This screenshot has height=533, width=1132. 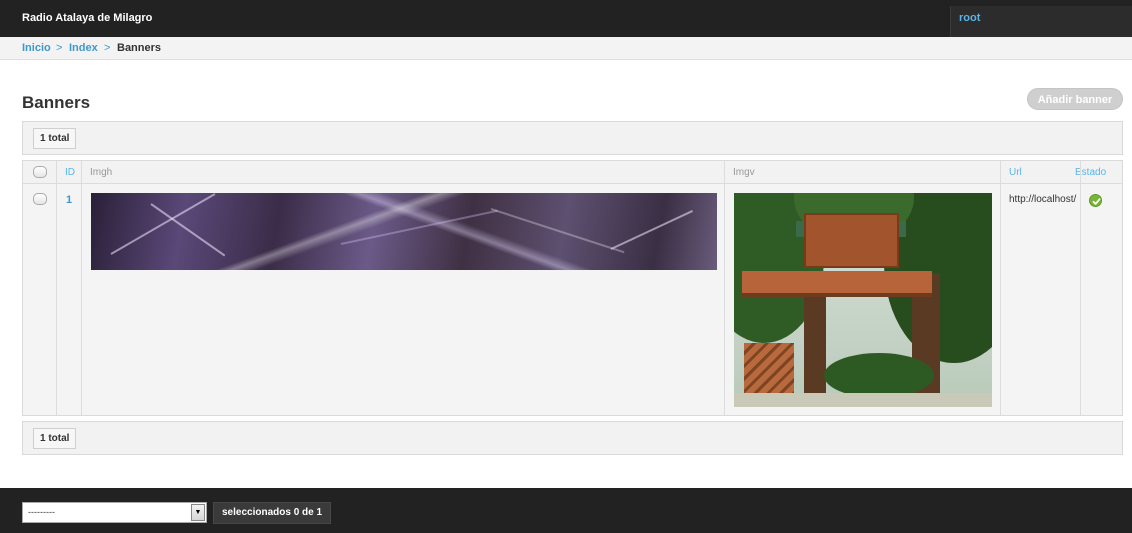 What do you see at coordinates (566, 48) in the screenshot?
I see `breadcrumb: Inicio > Index > Banners` at bounding box center [566, 48].